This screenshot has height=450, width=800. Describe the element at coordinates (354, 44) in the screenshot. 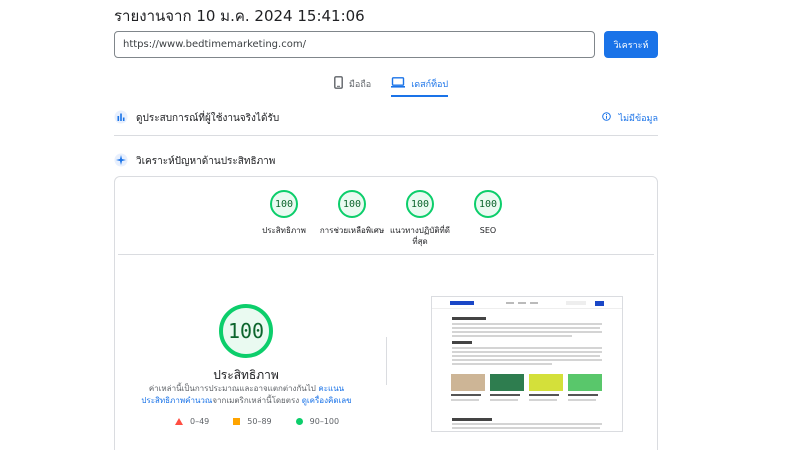

I see `url-input` at that location.